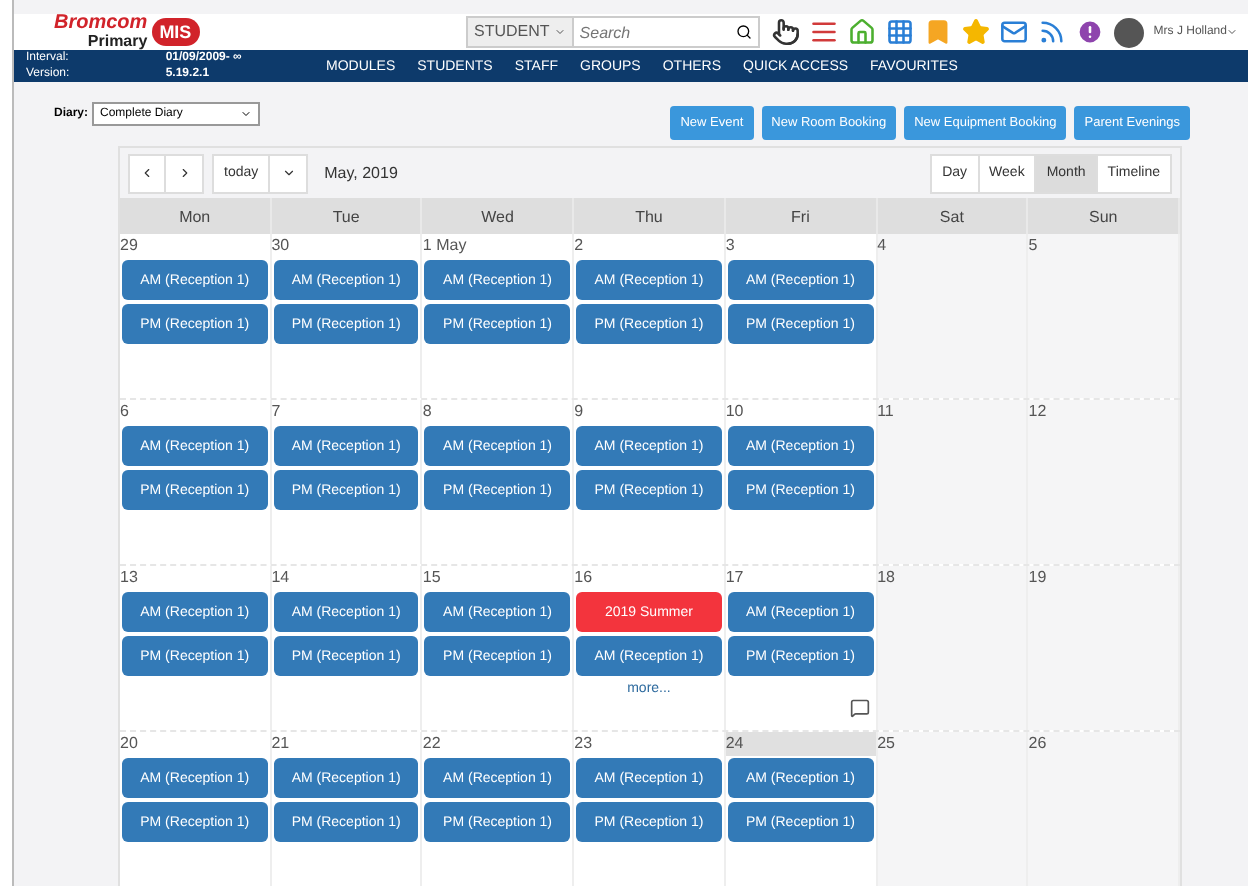  What do you see at coordinates (1089, 32) in the screenshot?
I see `alert-icon` at bounding box center [1089, 32].